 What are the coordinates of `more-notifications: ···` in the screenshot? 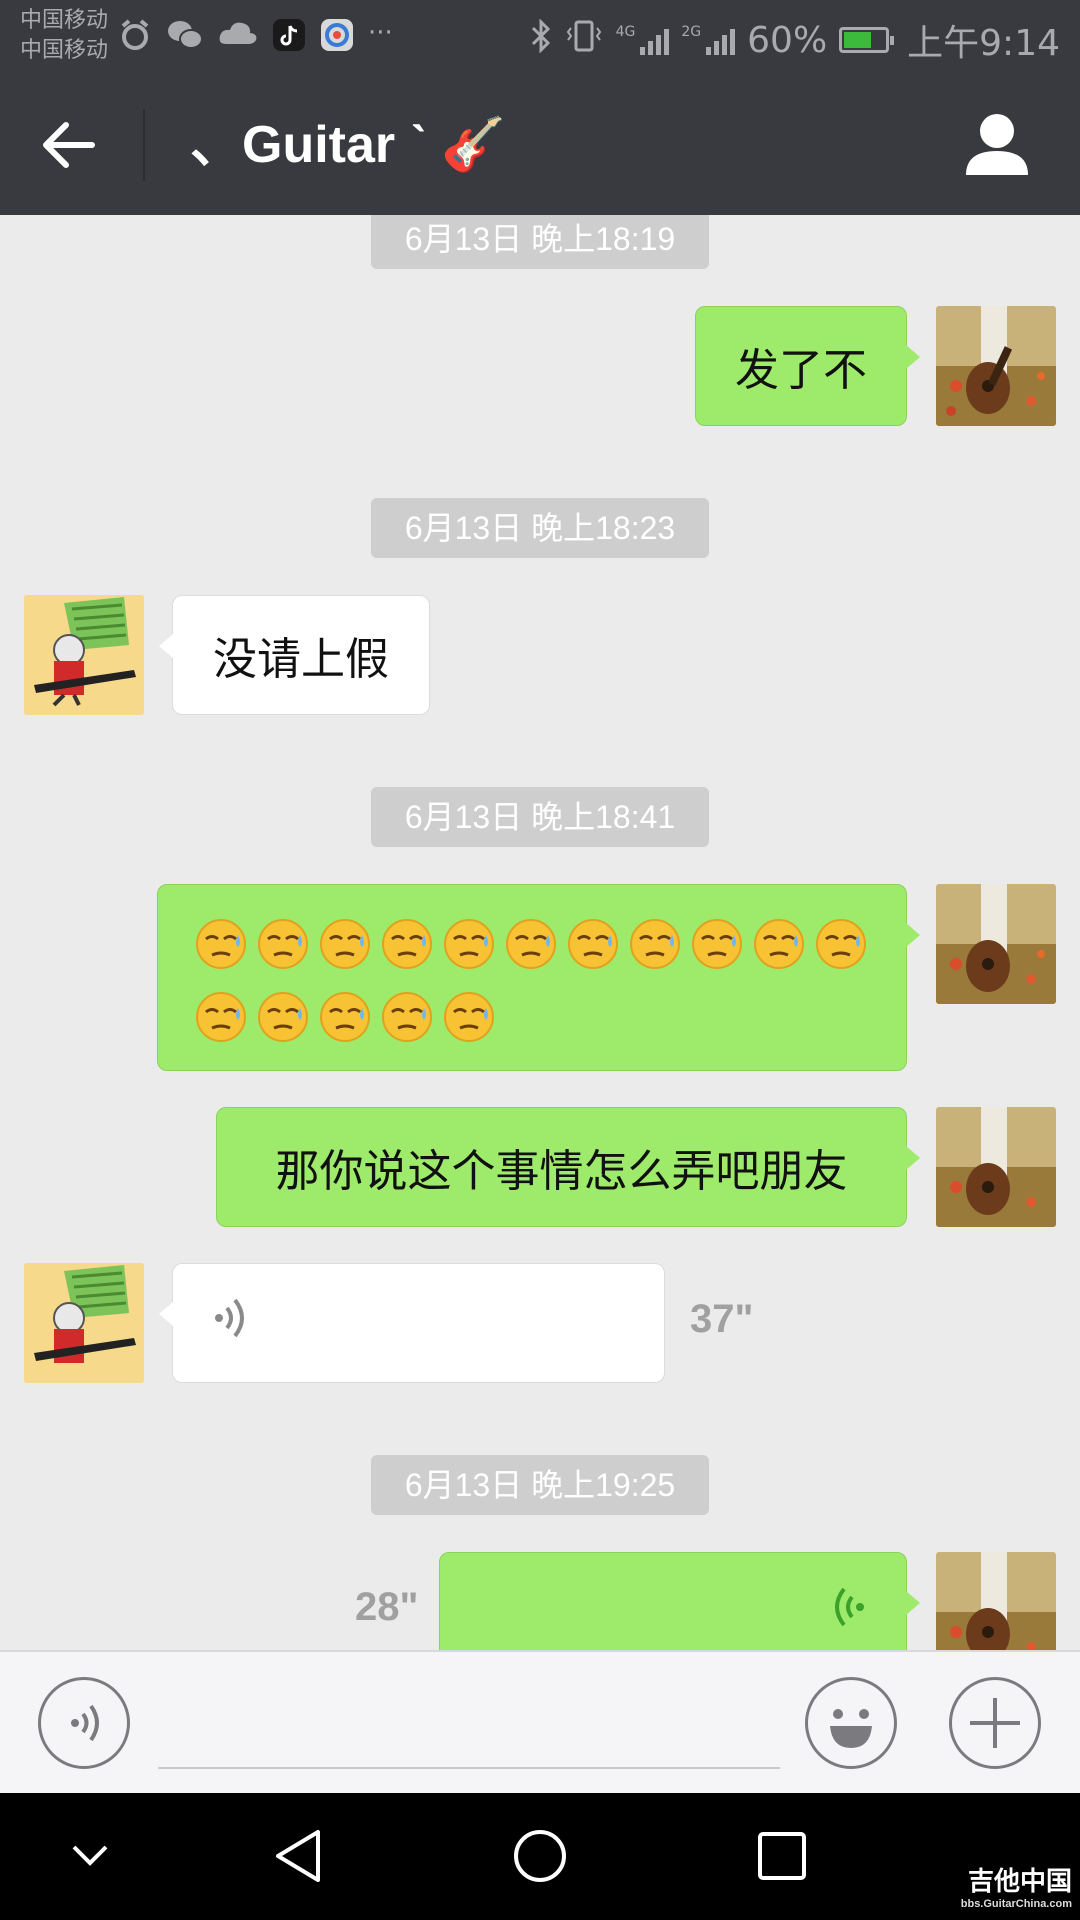 It's located at (380, 33).